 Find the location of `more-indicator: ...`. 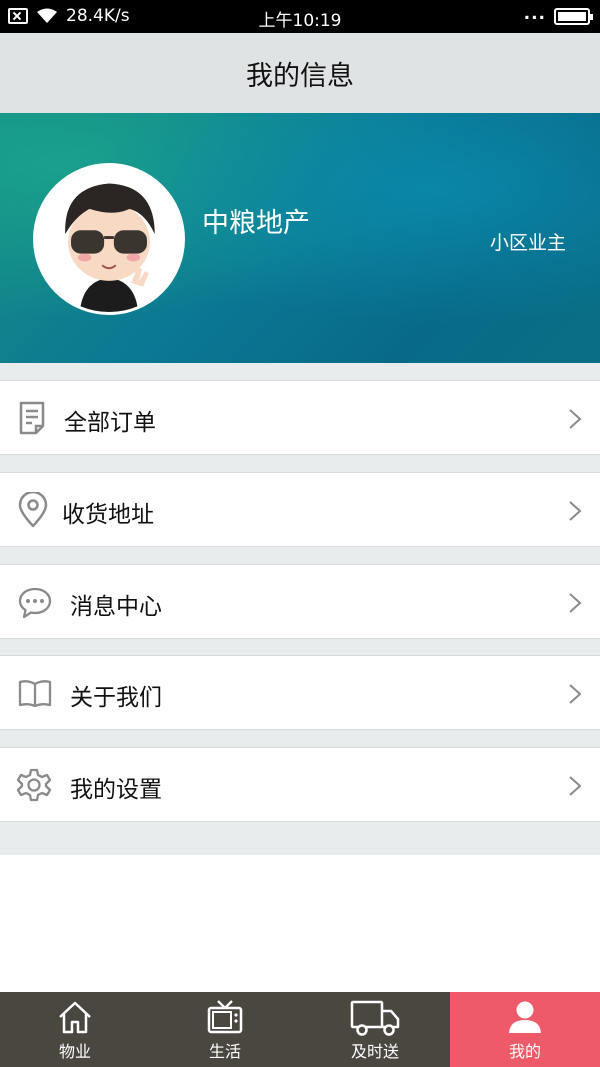

more-indicator: ... is located at coordinates (534, 13).